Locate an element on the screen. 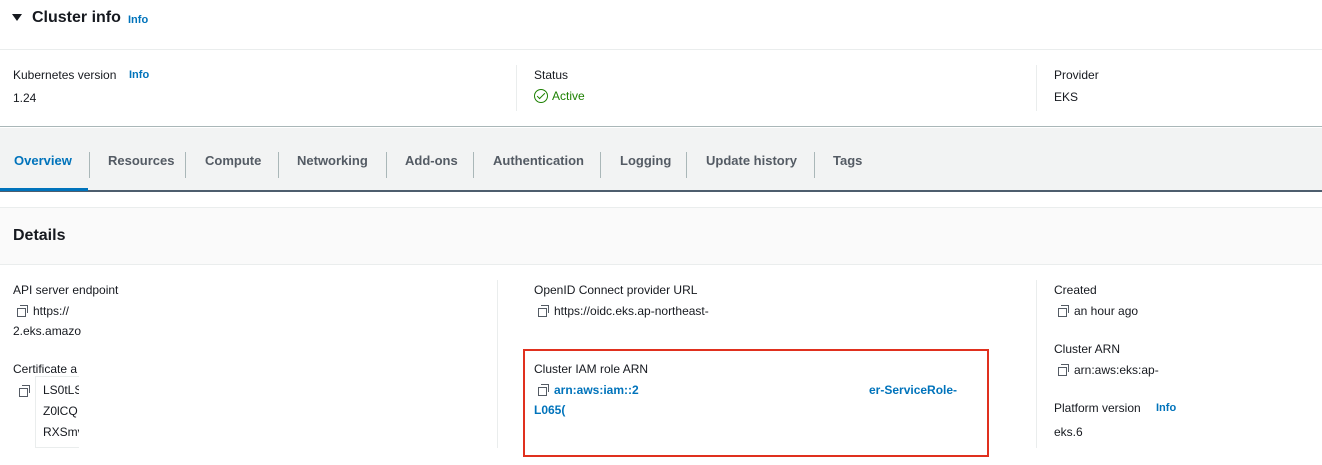 This screenshot has height=465, width=1322. oidc-value: https://oidc.eks.ap-northeast- is located at coordinates (623, 311).